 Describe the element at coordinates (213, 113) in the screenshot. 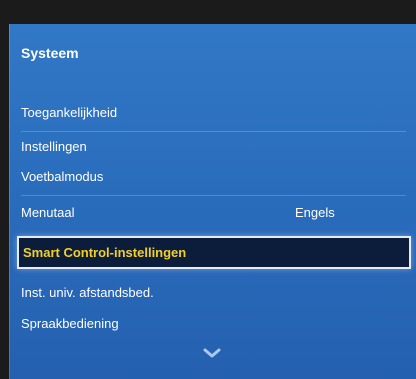

I see `menu-item-toegankelijkheid: Toegankelijkheid` at that location.